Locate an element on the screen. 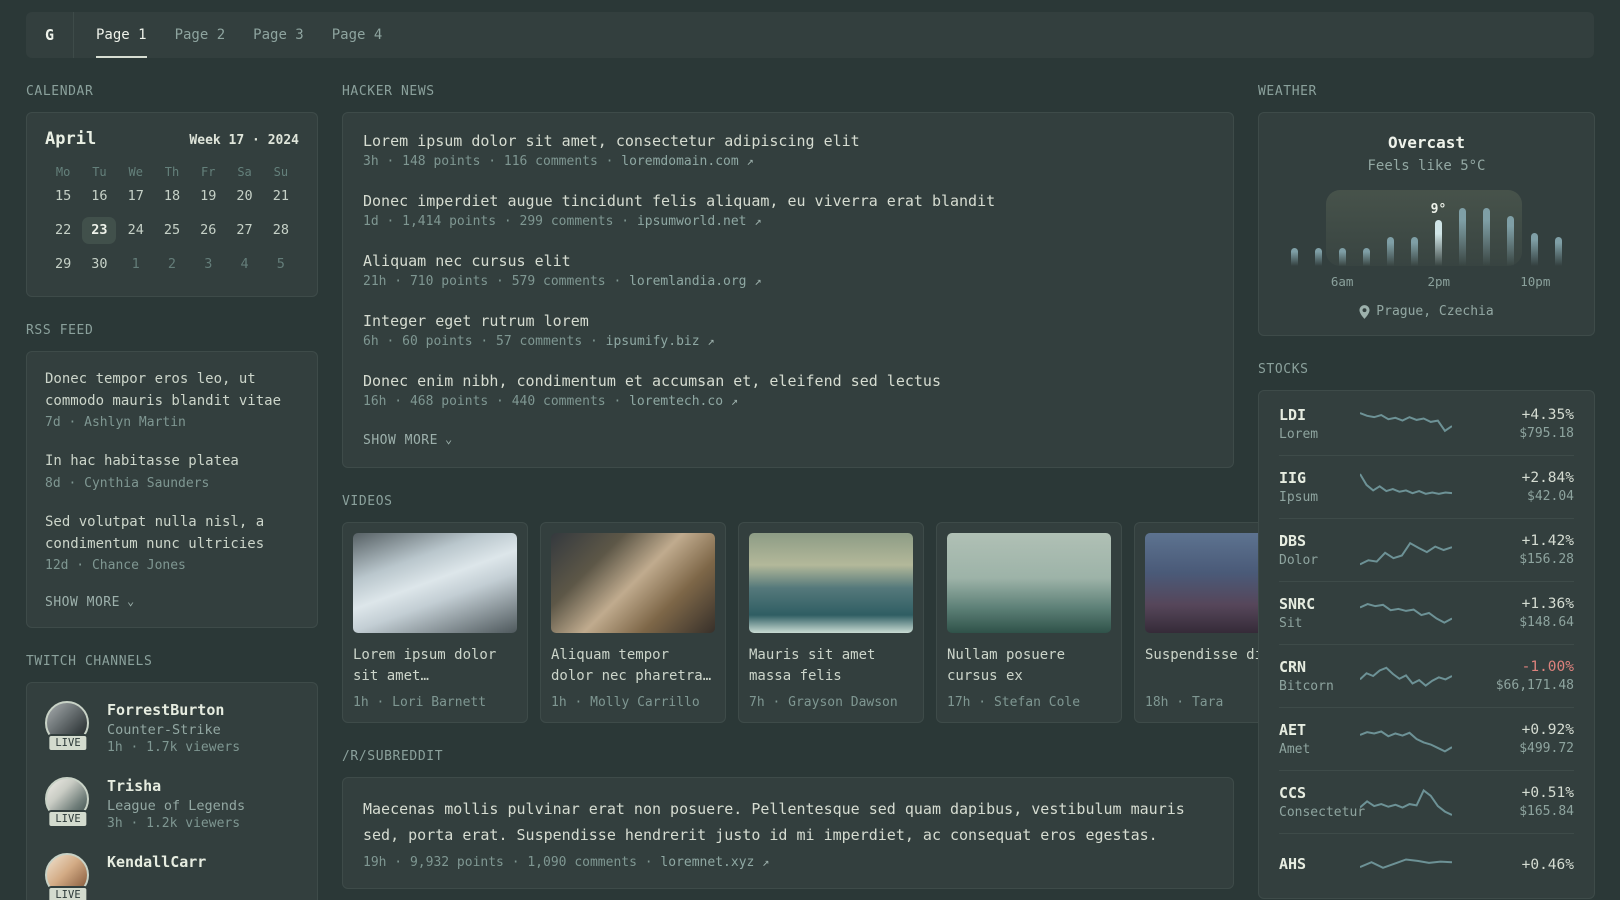 This screenshot has height=900, width=1620. stock-name: Bitcorn is located at coordinates (1306, 686).